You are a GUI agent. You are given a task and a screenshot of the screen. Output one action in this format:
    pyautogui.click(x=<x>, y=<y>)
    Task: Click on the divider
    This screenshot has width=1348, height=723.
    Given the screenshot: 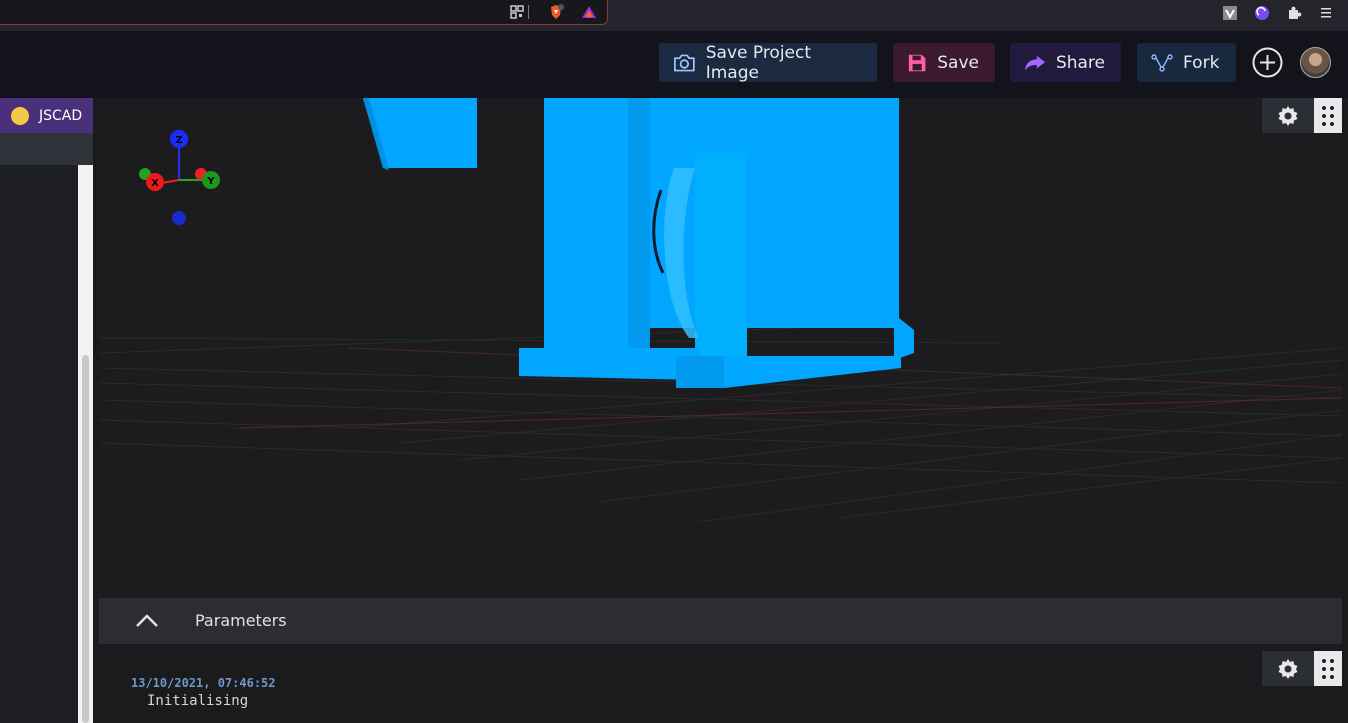 What is the action you would take?
    pyautogui.click(x=528, y=12)
    